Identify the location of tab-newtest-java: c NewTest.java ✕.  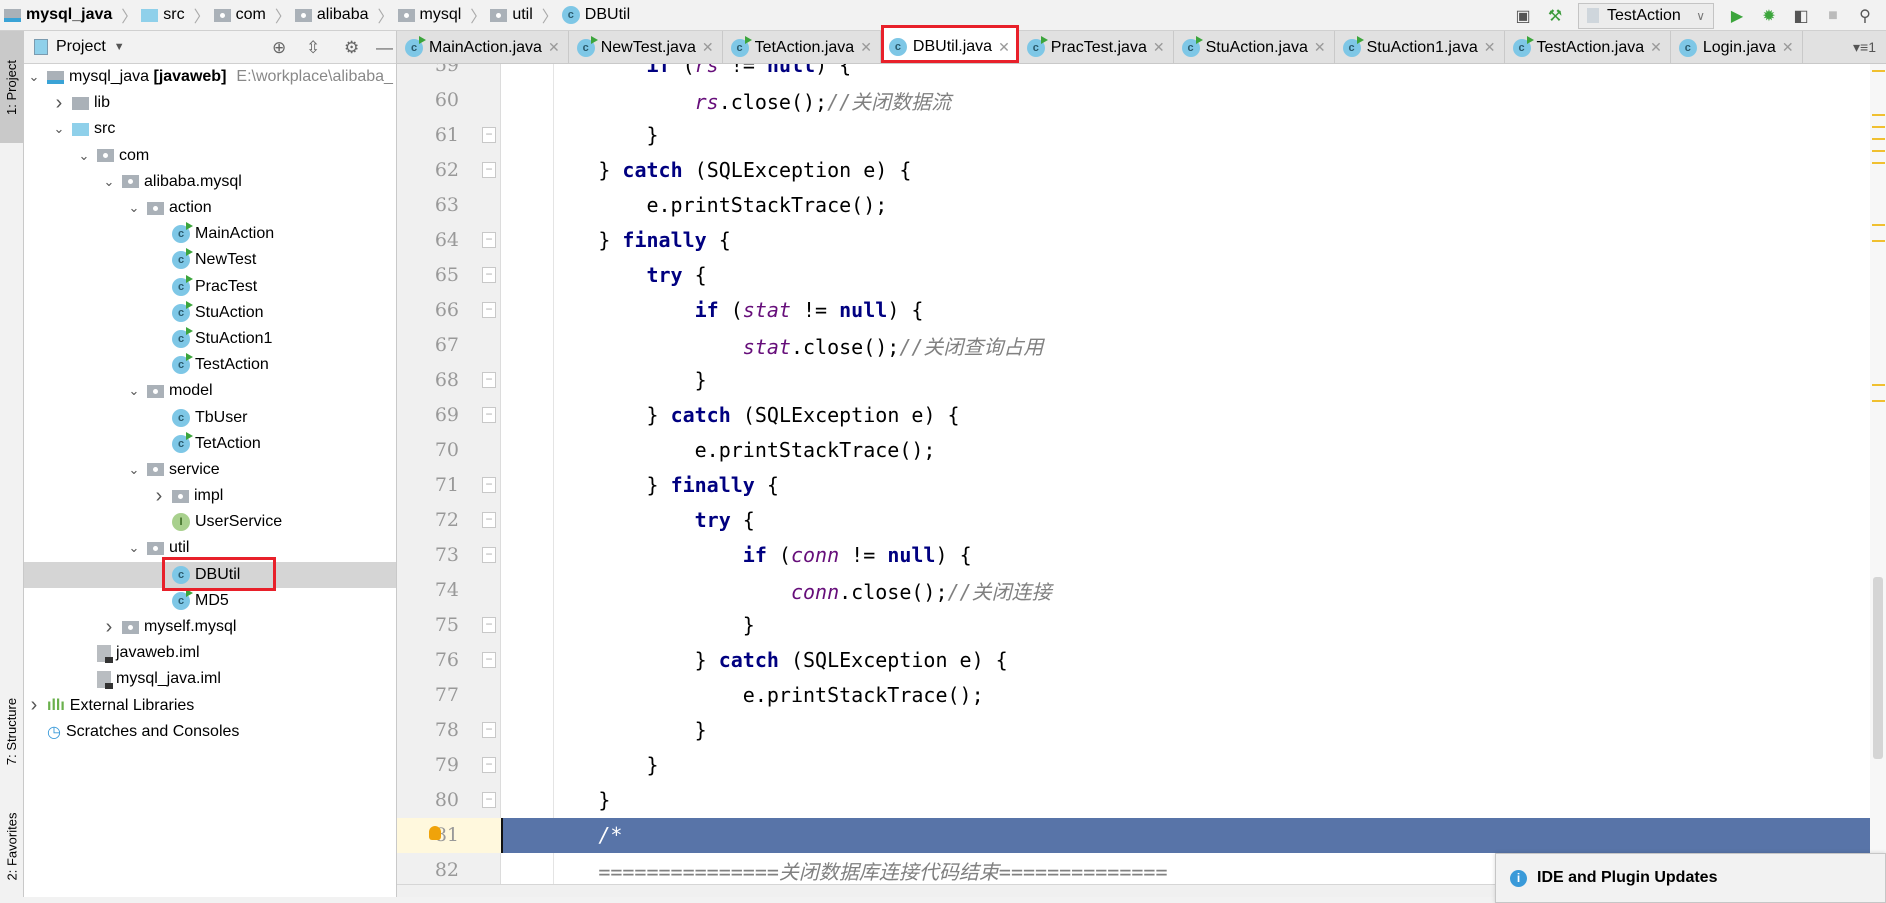
(646, 47).